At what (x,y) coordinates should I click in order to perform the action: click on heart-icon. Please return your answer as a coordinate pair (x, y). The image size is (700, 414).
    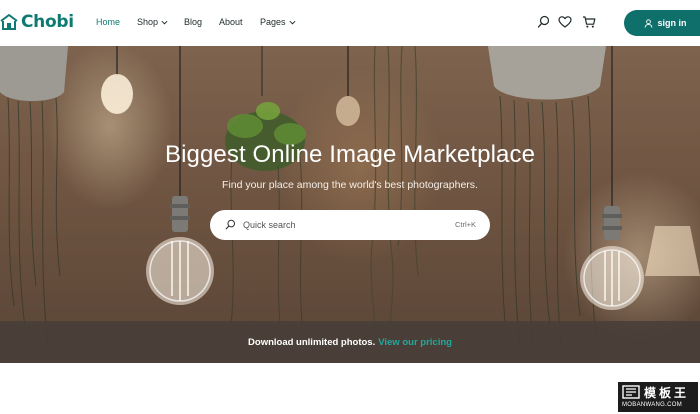
    Looking at the image, I should click on (565, 22).